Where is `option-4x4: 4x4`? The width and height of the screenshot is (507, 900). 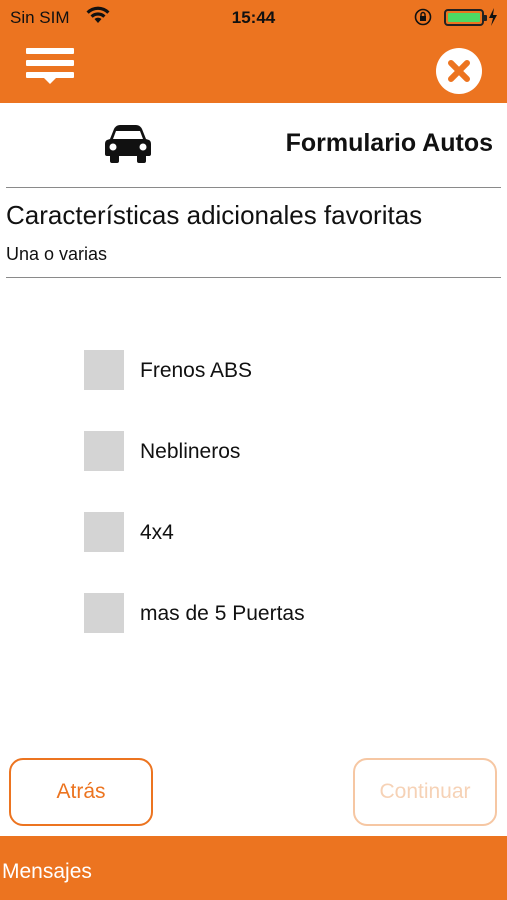
option-4x4: 4x4 is located at coordinates (284, 532).